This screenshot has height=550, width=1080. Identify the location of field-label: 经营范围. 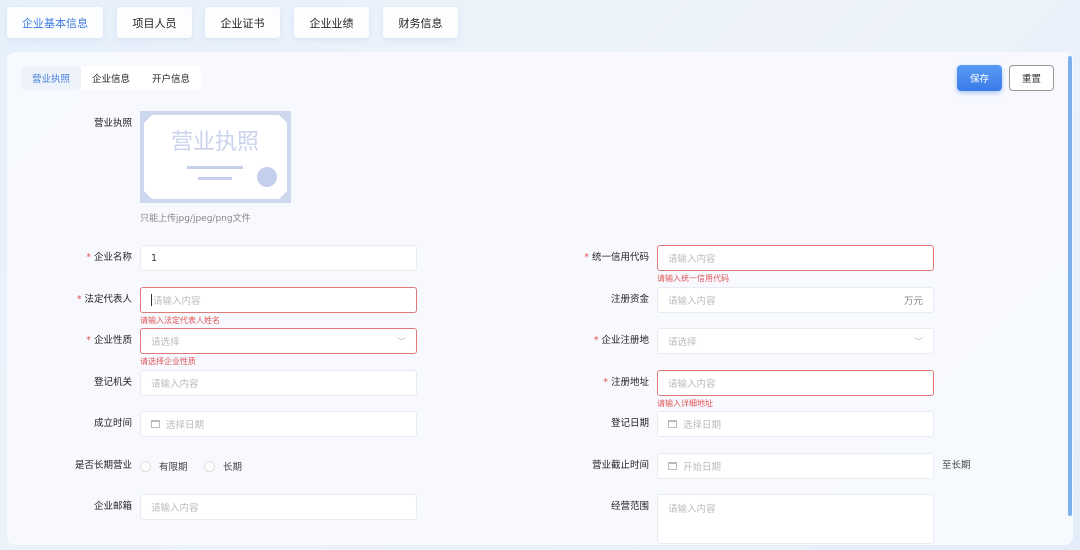
(589, 507).